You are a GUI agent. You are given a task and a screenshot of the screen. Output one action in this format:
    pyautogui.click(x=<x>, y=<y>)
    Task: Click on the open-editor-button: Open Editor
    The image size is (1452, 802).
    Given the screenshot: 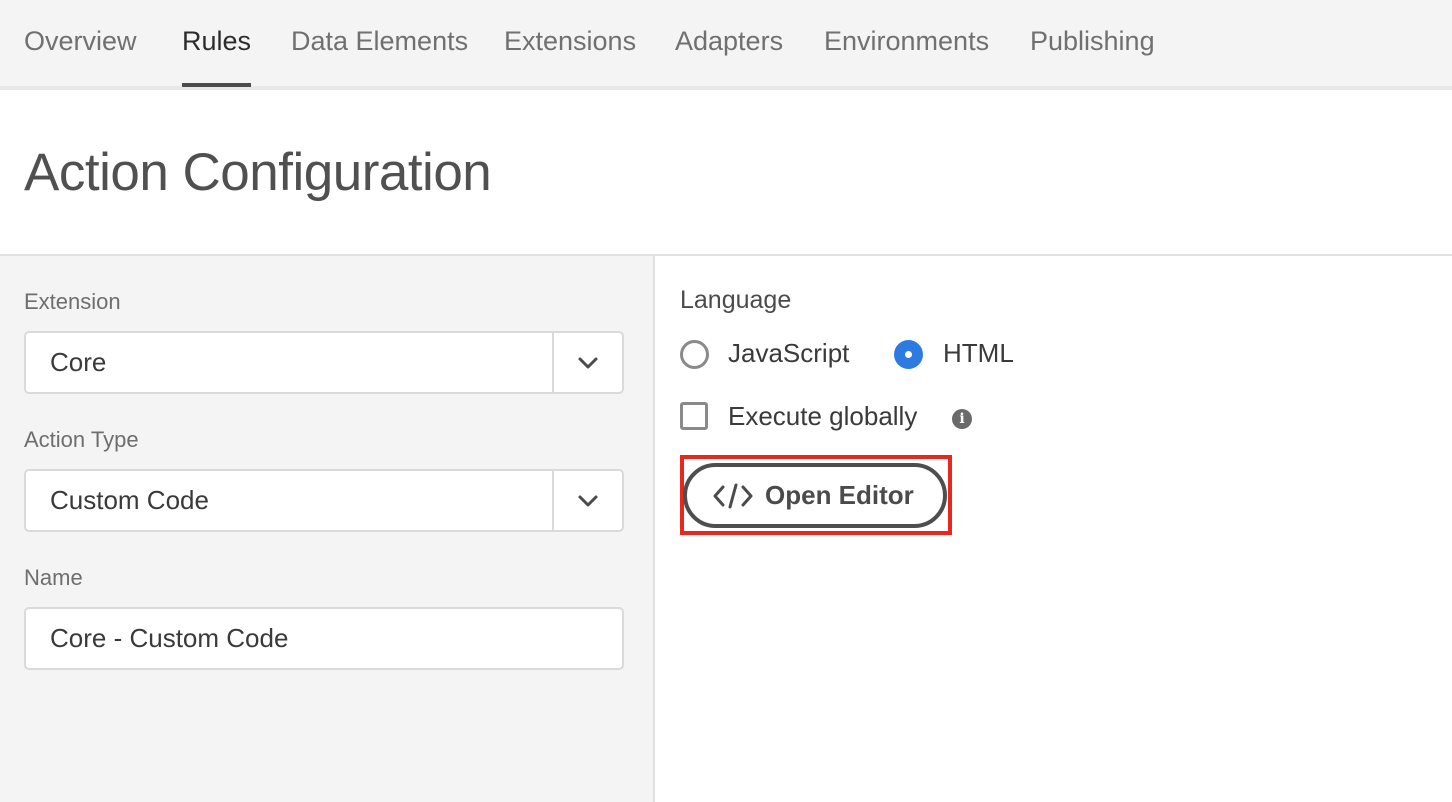 What is the action you would take?
    pyautogui.click(x=815, y=495)
    